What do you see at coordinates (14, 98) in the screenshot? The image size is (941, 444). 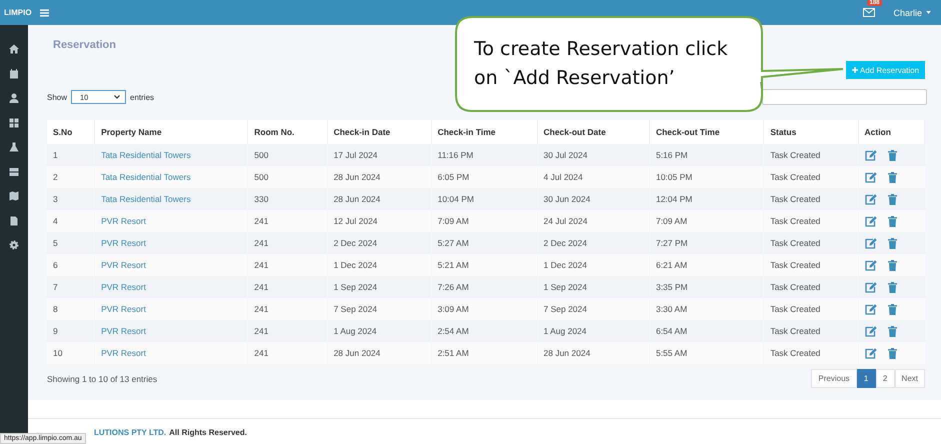 I see `user-icon` at bounding box center [14, 98].